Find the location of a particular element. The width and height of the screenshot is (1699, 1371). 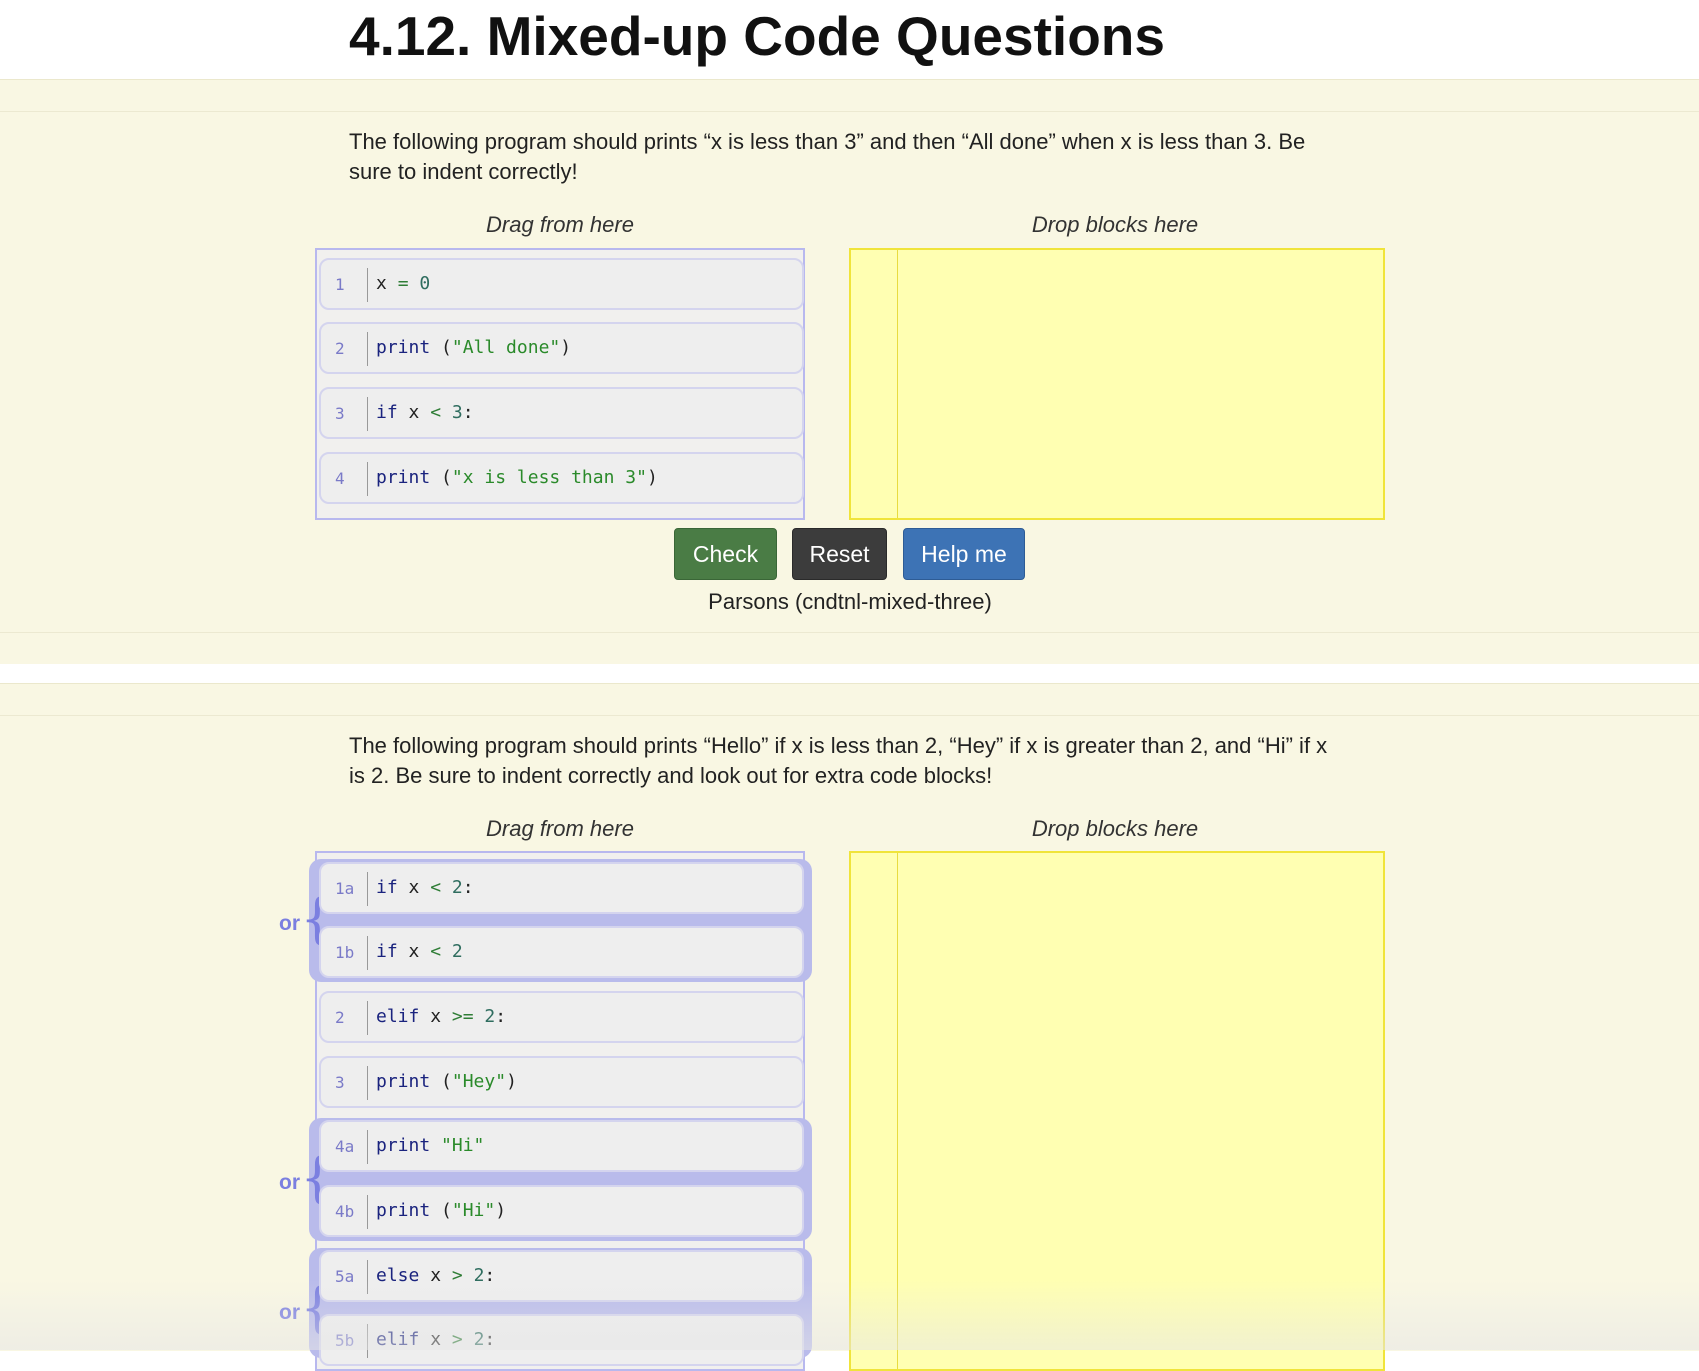

q2-code-block-4b: 4b print ("Hi") is located at coordinates (561, 1211).